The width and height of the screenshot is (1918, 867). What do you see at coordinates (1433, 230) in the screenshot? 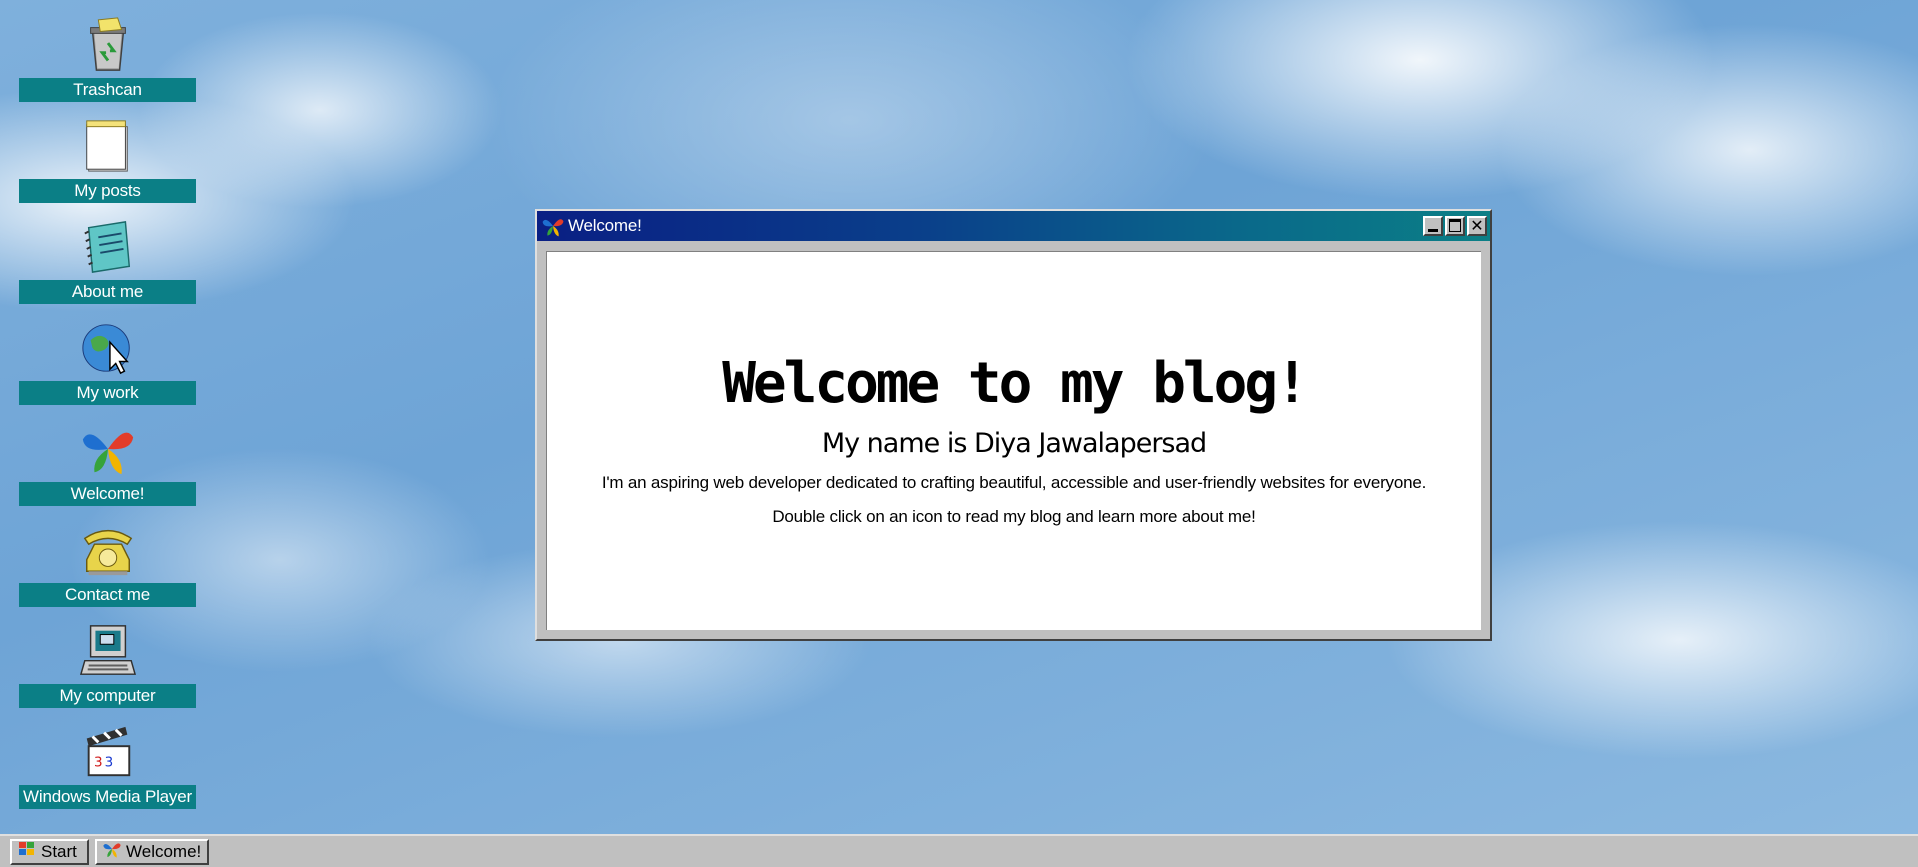
I see `minimize-icon` at bounding box center [1433, 230].